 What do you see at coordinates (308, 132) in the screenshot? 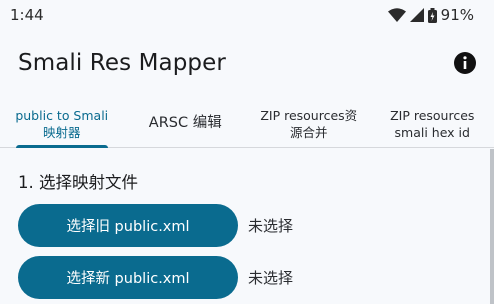
I see `tab-label-line2: 源合并` at bounding box center [308, 132].